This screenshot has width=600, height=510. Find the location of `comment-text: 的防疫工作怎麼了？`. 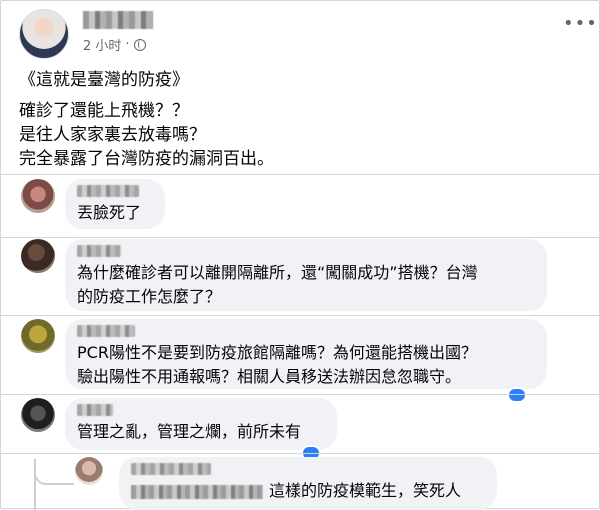

comment-text: 的防疫工作怎麼了？ is located at coordinates (149, 296).